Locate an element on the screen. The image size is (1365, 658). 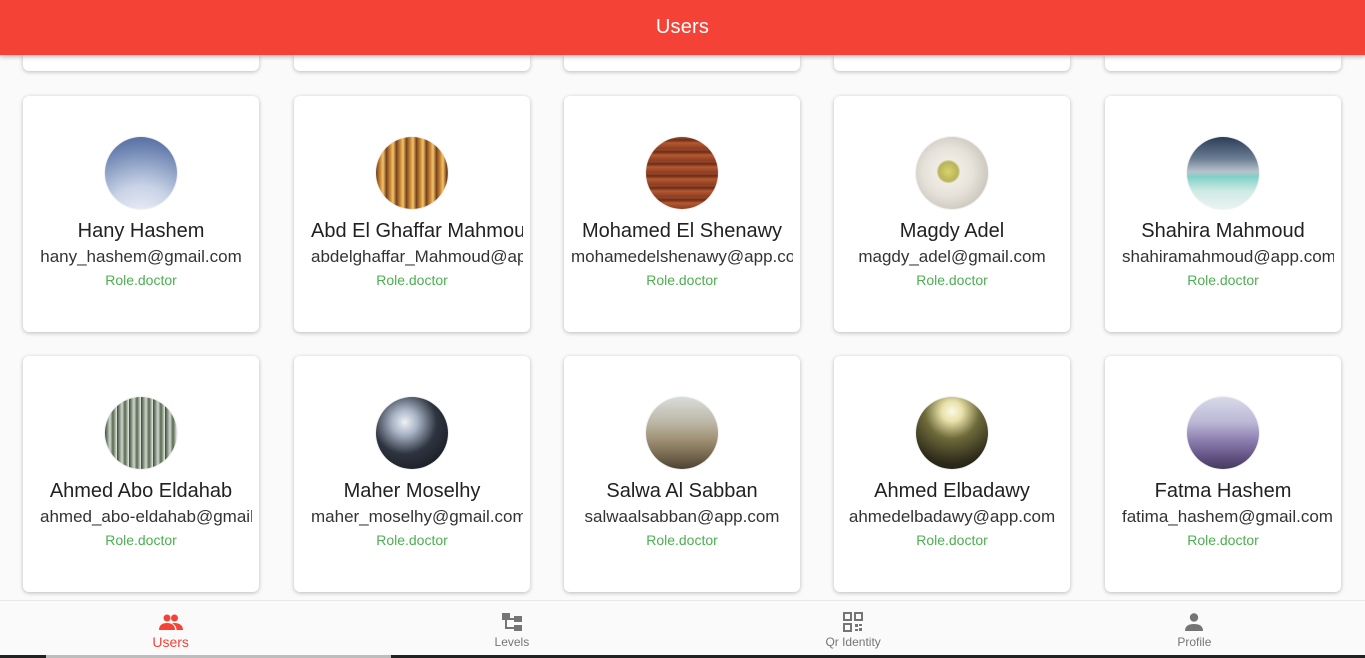
user-name: Salwa Al Sabban is located at coordinates (682, 491).